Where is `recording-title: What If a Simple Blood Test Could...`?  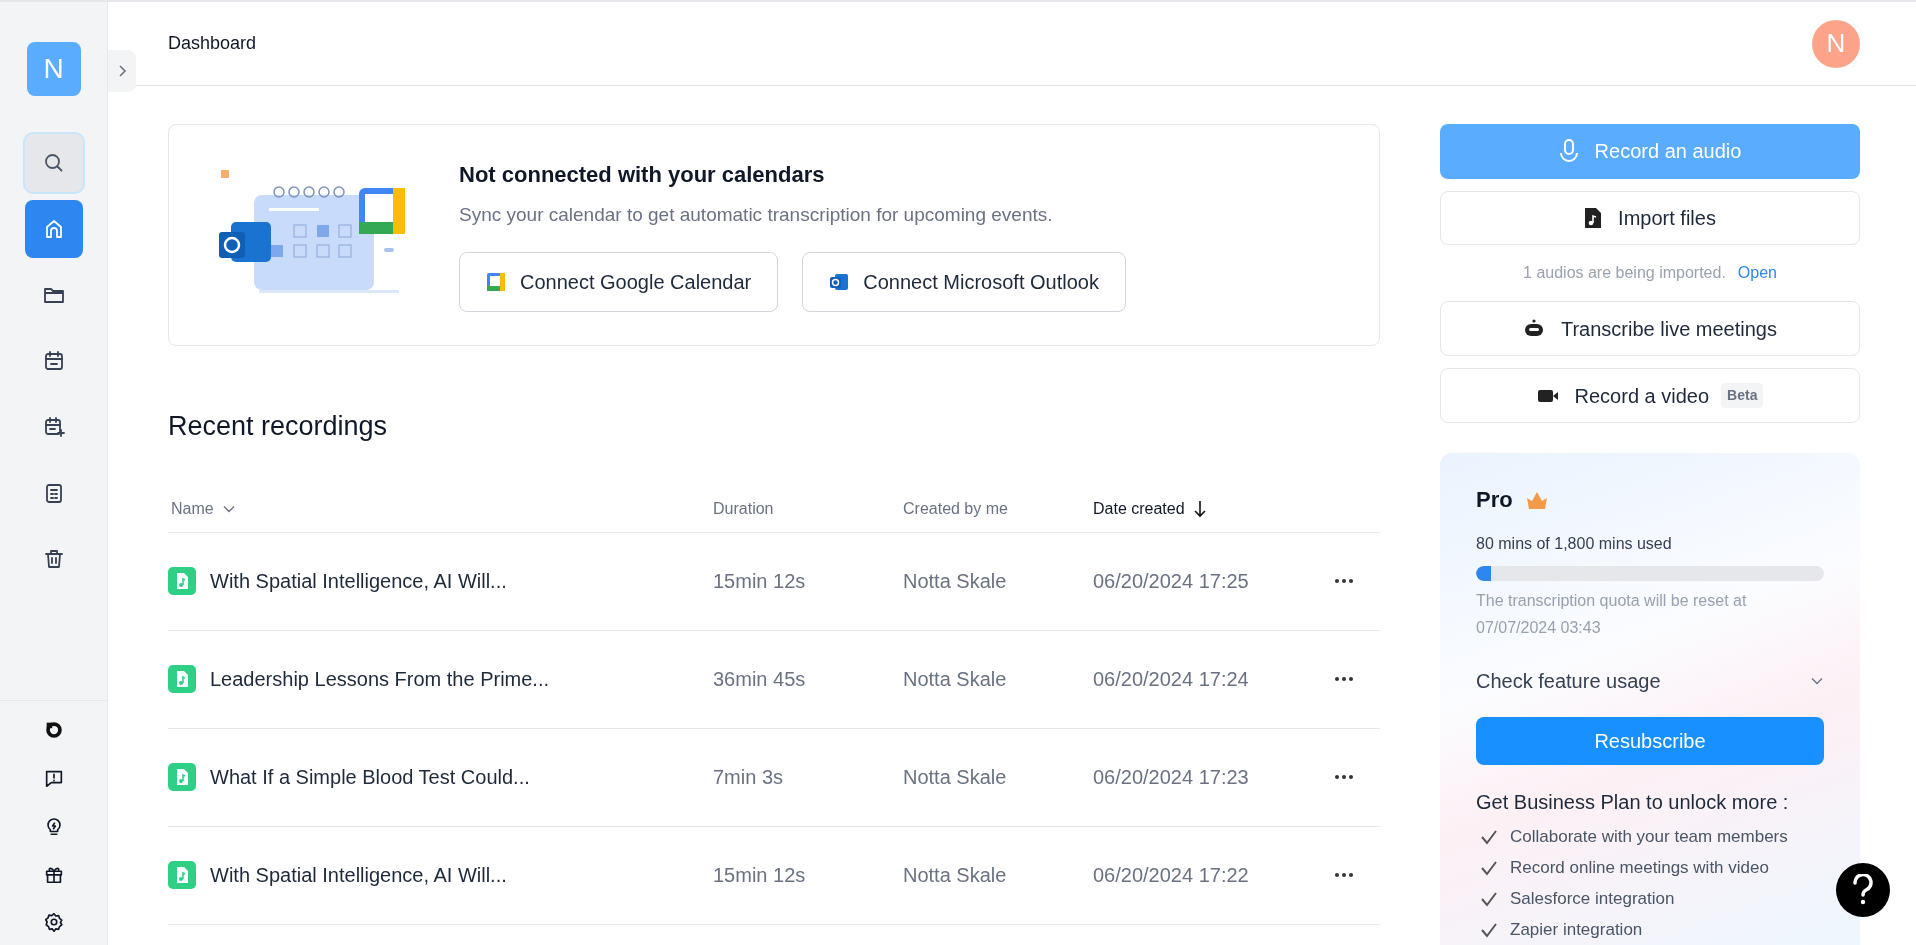
recording-title: What If a Simple Blood Test Could... is located at coordinates (370, 777).